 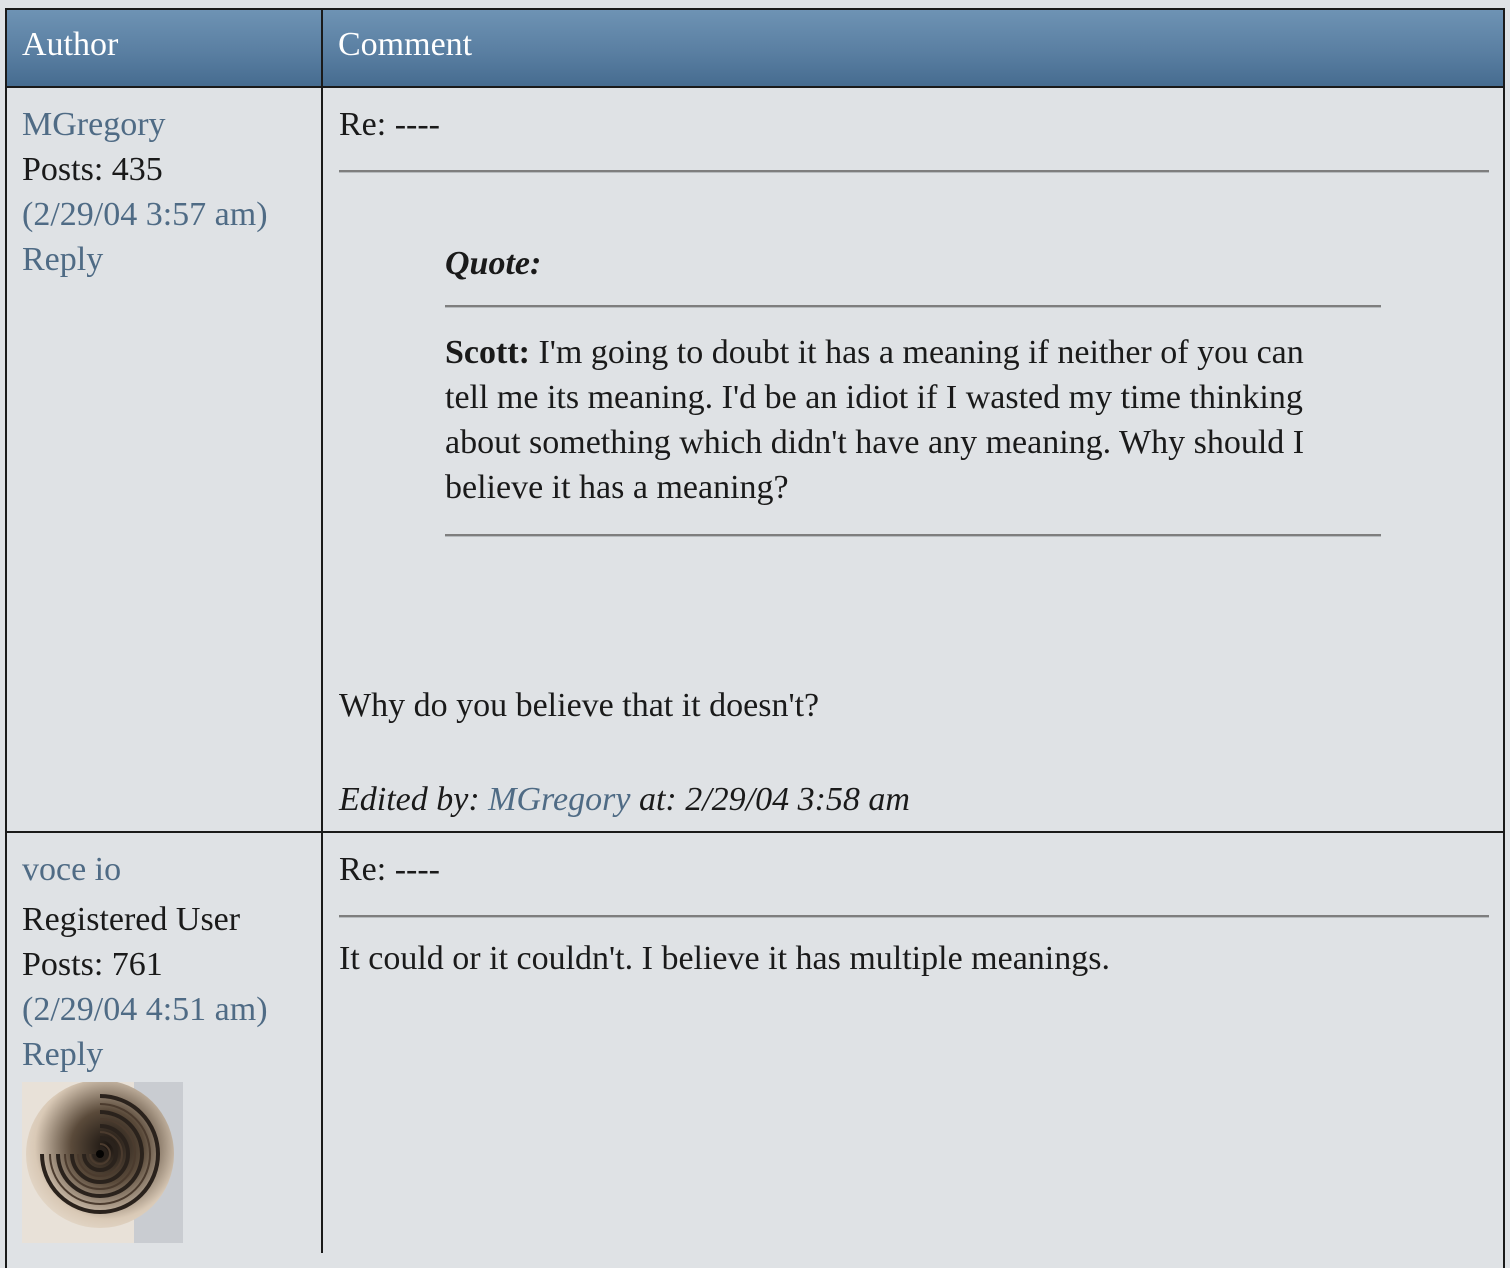 I want to click on post-count: Posts: 435, so click(x=92, y=169).